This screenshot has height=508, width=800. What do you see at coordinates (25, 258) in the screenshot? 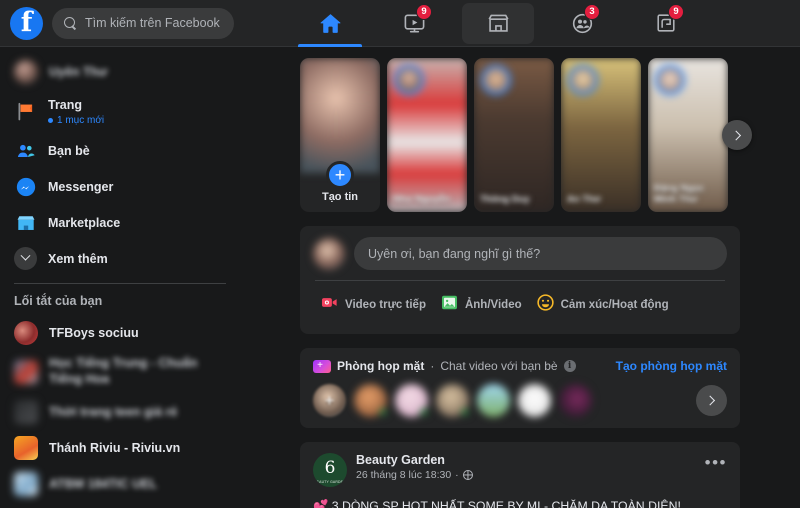
I see `chevron-down-icon` at bounding box center [25, 258].